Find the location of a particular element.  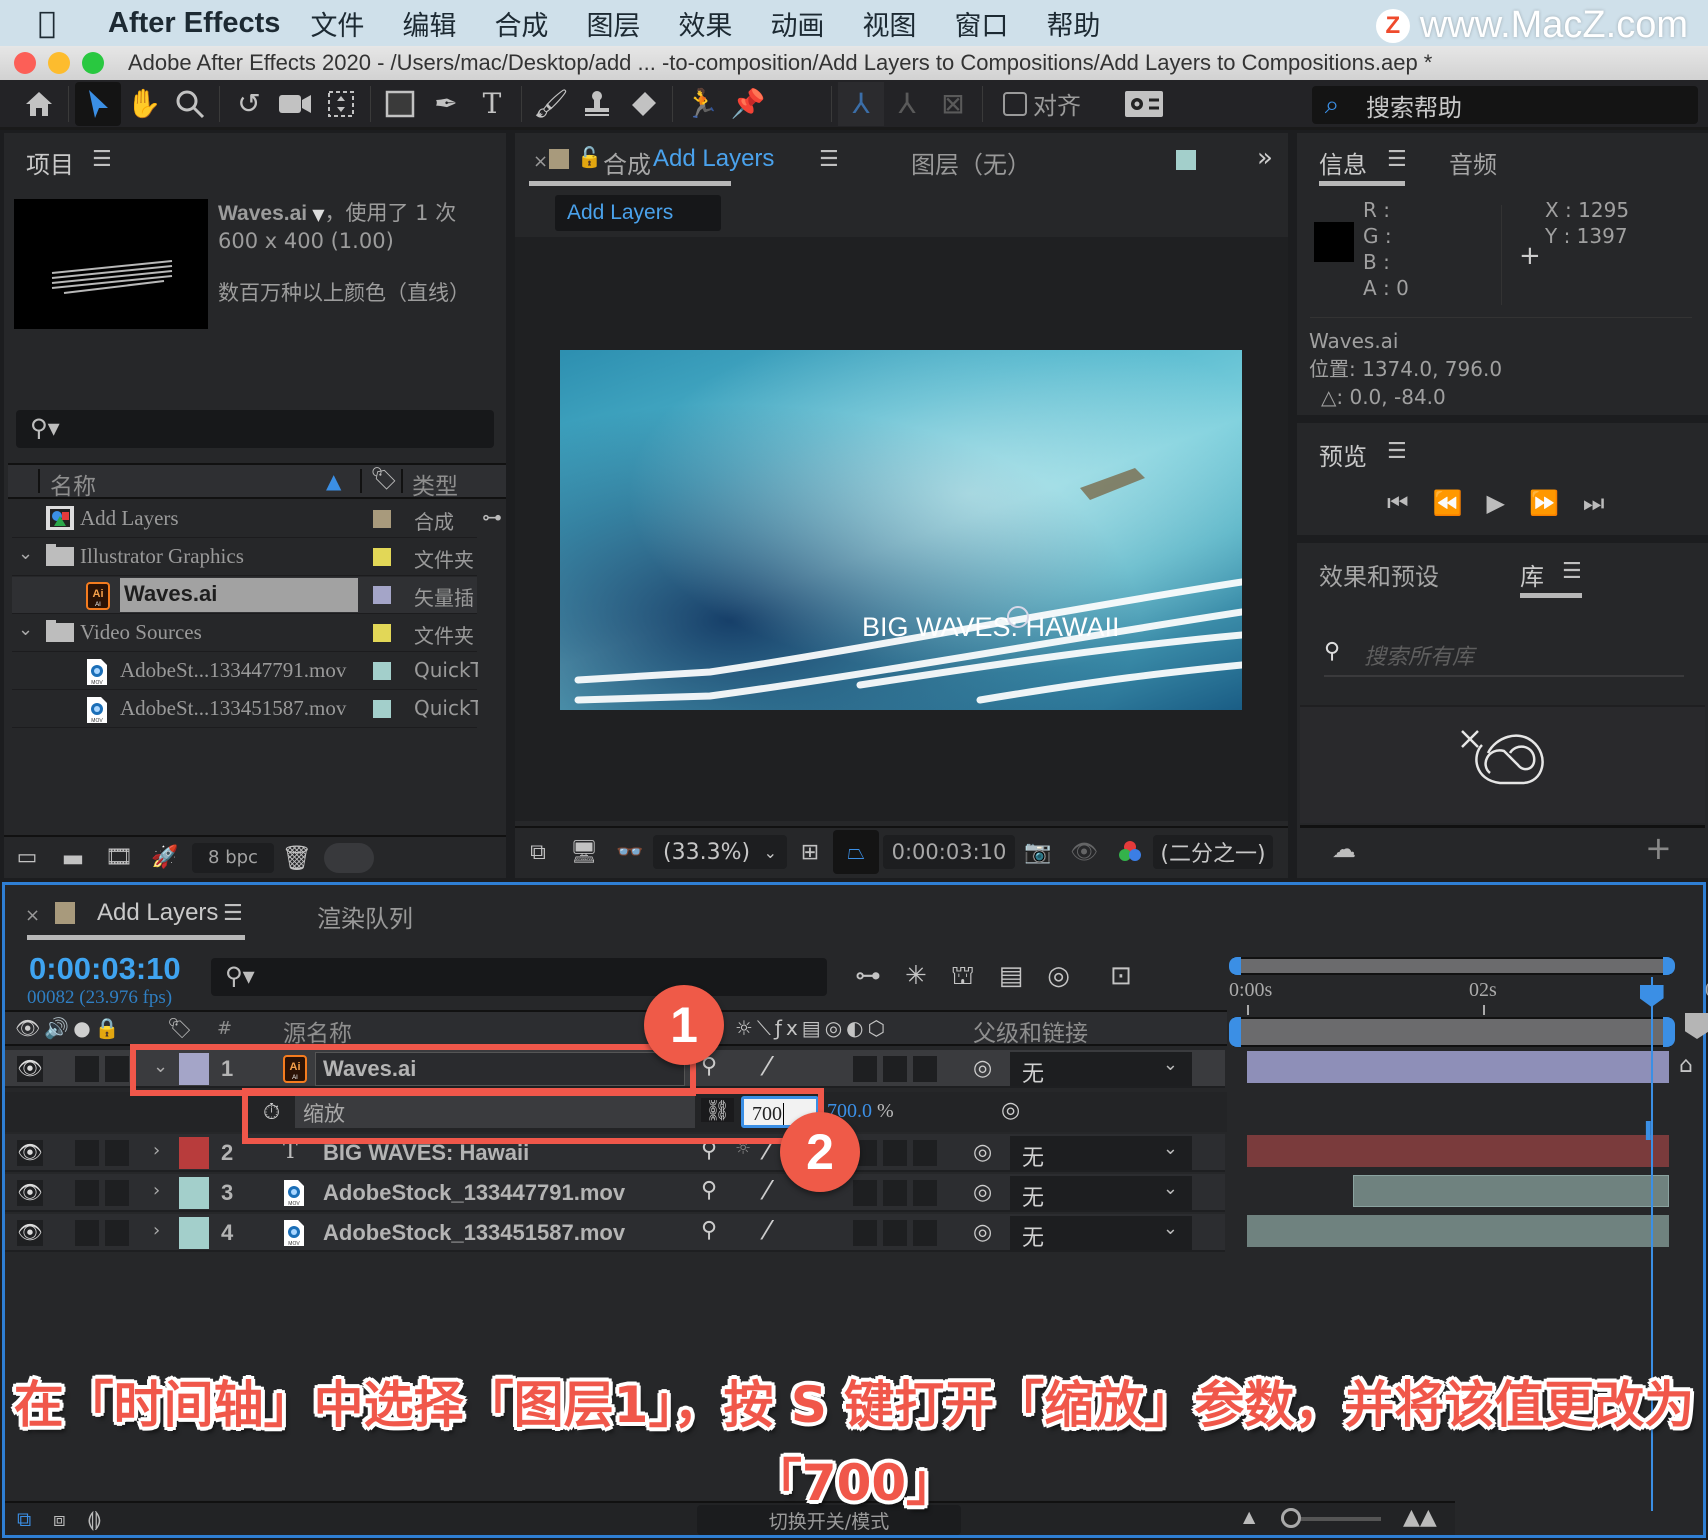

first-frame-icon: ⏮ is located at coordinates (1398, 503).